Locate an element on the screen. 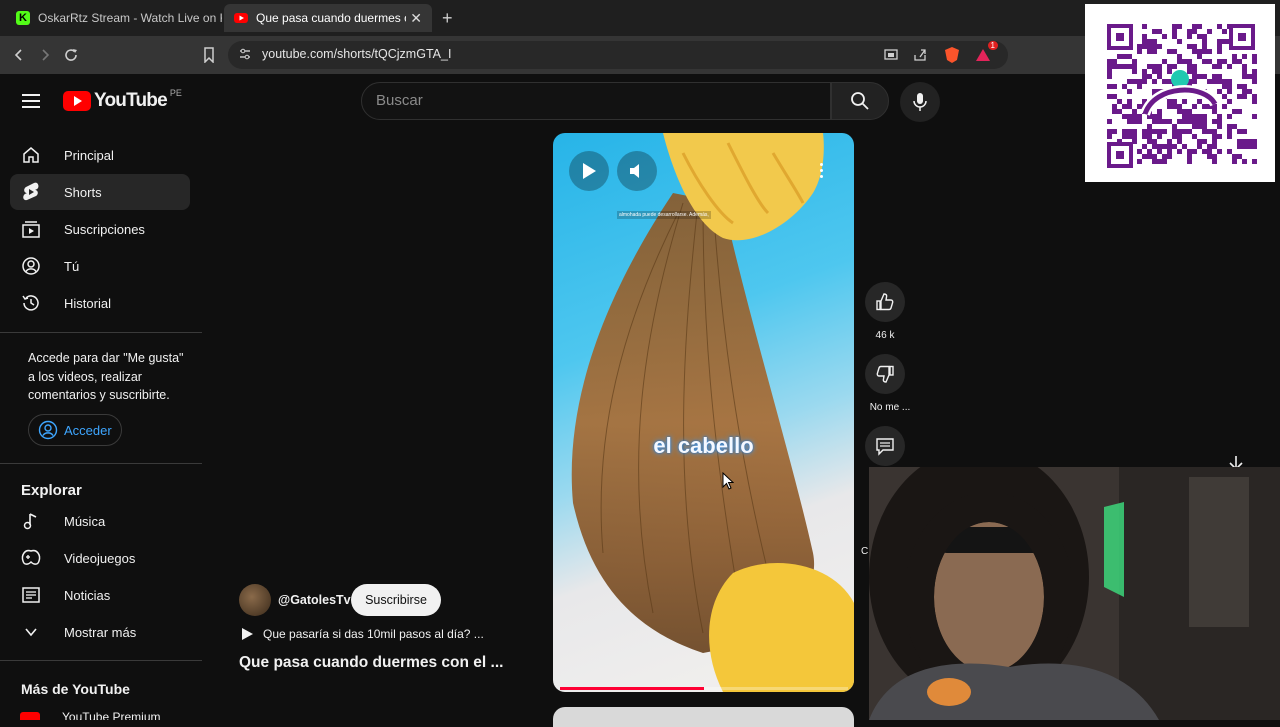  comments-label-partial: C is located at coordinates (865, 551).